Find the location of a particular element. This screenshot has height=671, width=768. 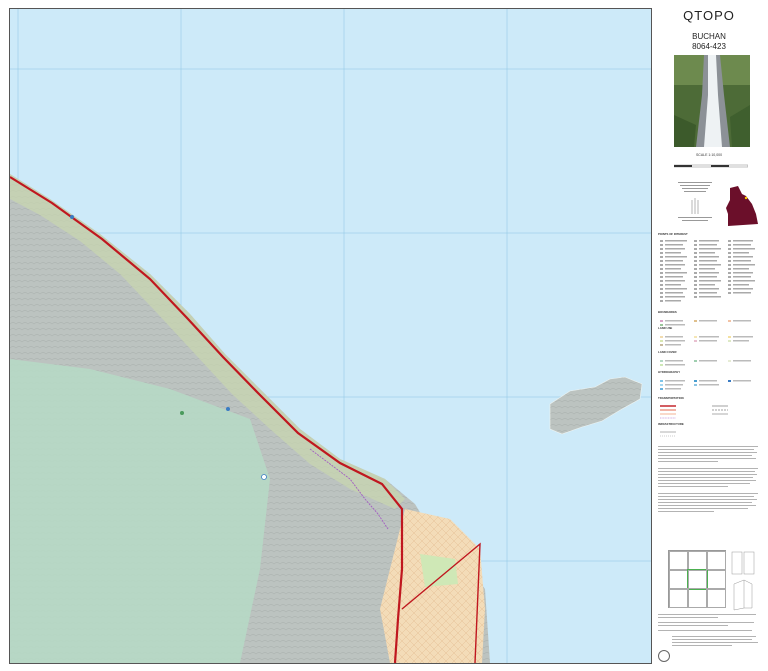

folding-diagram is located at coordinates (743, 581).